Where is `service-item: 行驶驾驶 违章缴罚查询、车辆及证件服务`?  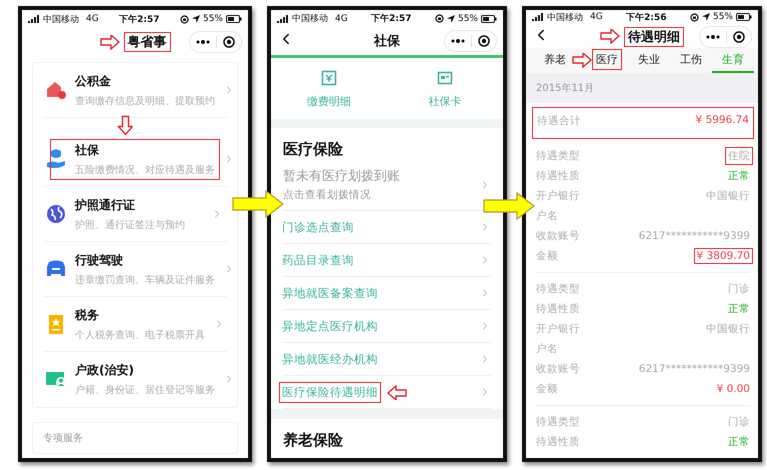
service-item: 行驶驾驶 违章缴罚查询、车辆及证件服务 is located at coordinates (135, 269).